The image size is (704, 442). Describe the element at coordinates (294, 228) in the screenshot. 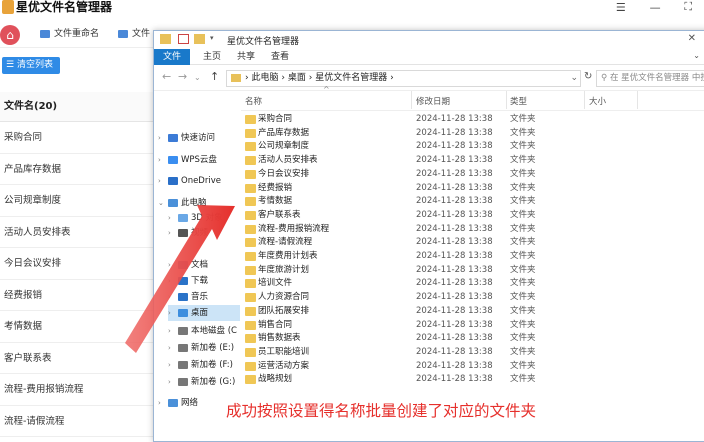

I see `file-name: 流程-费用报销流程` at that location.